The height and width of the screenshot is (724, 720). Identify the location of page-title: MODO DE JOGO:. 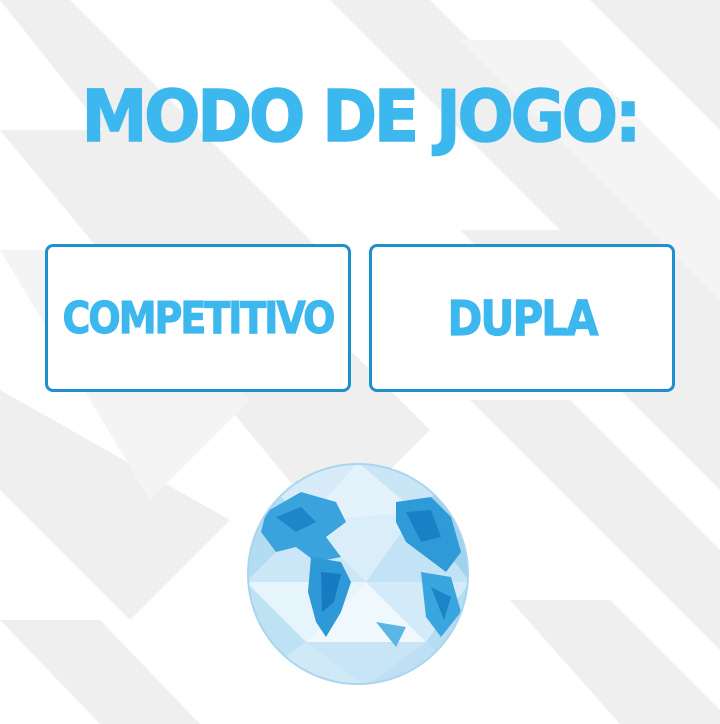
(361, 116).